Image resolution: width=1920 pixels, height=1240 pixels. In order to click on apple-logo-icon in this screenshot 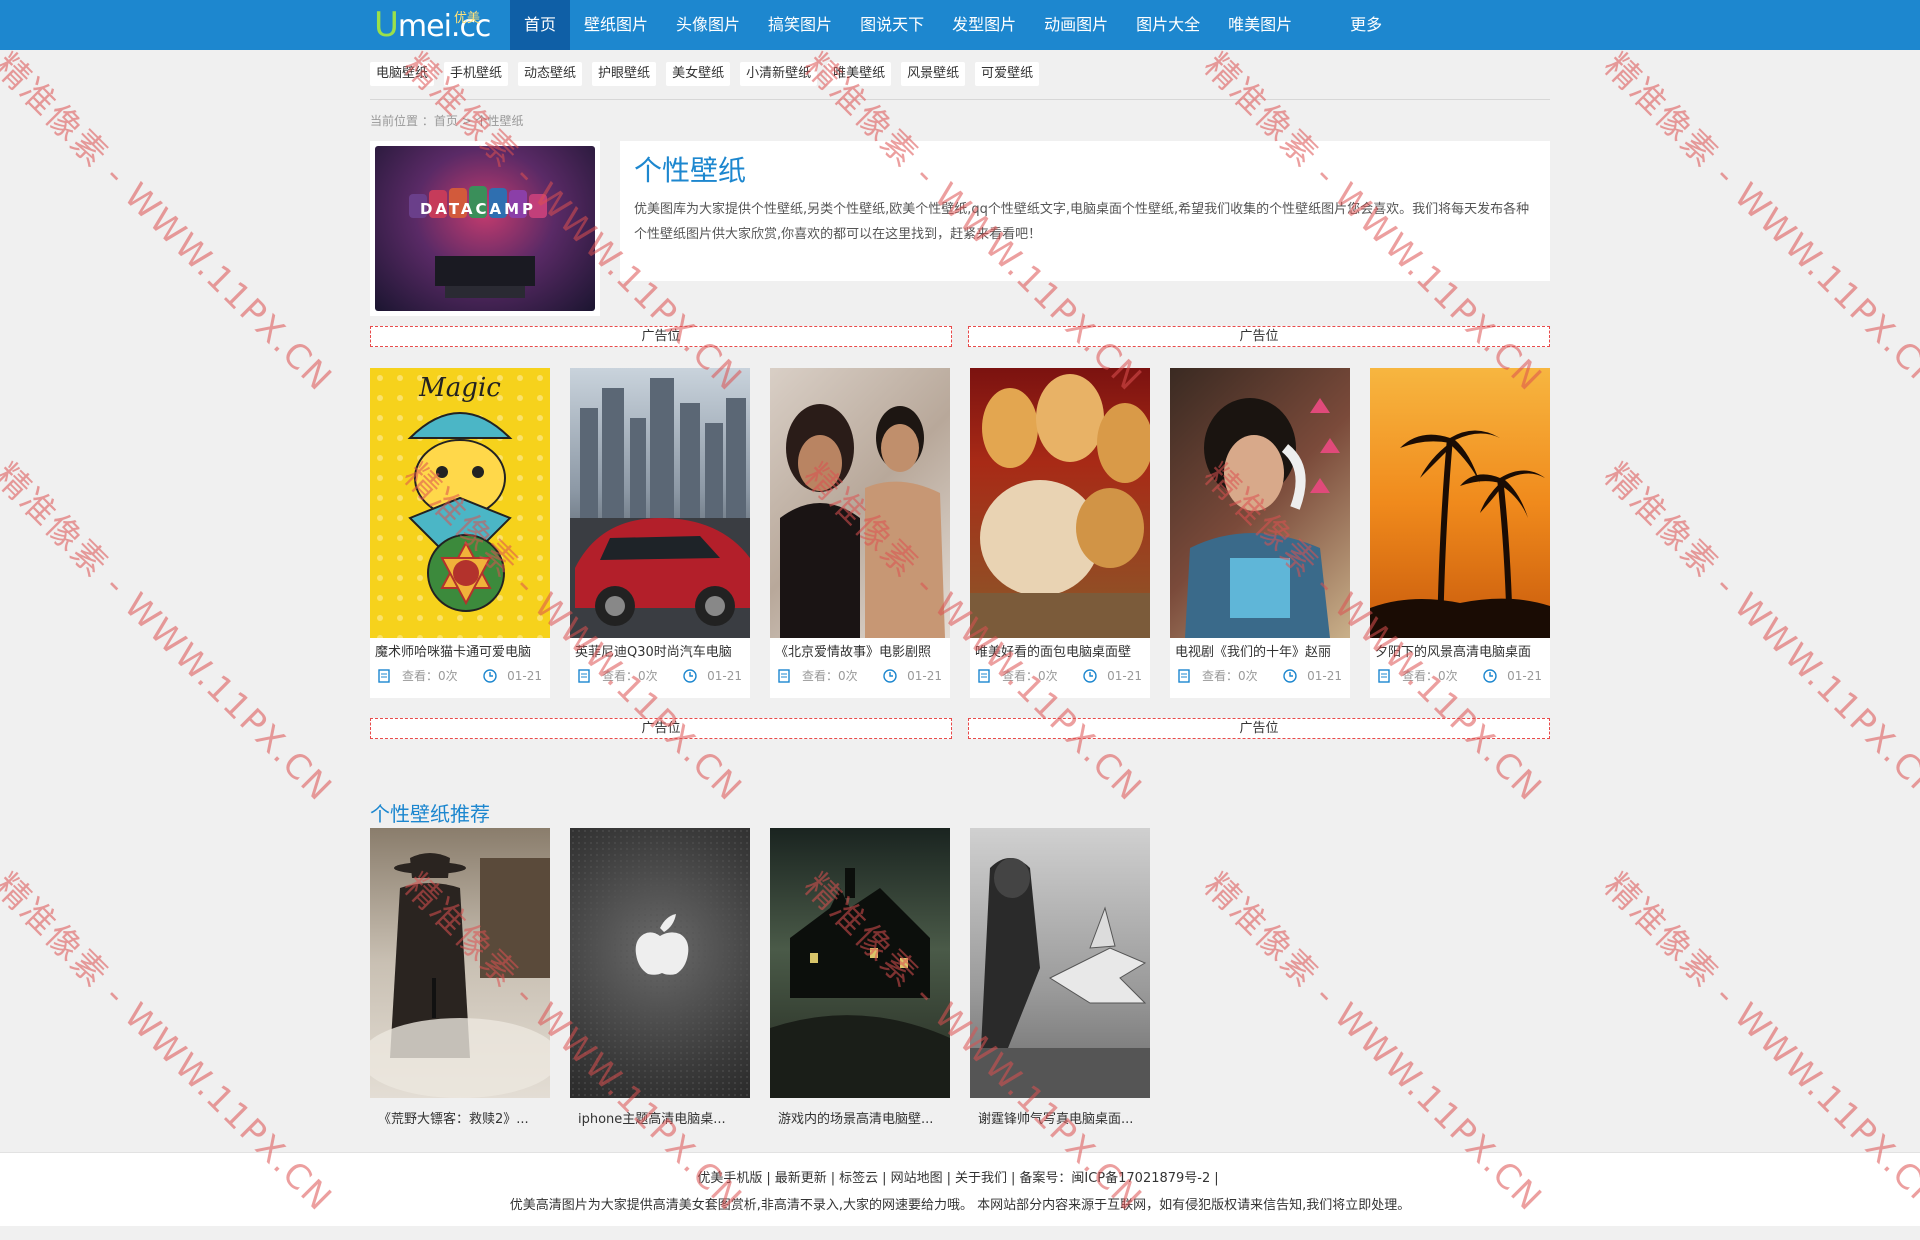, I will do `click(660, 963)`.